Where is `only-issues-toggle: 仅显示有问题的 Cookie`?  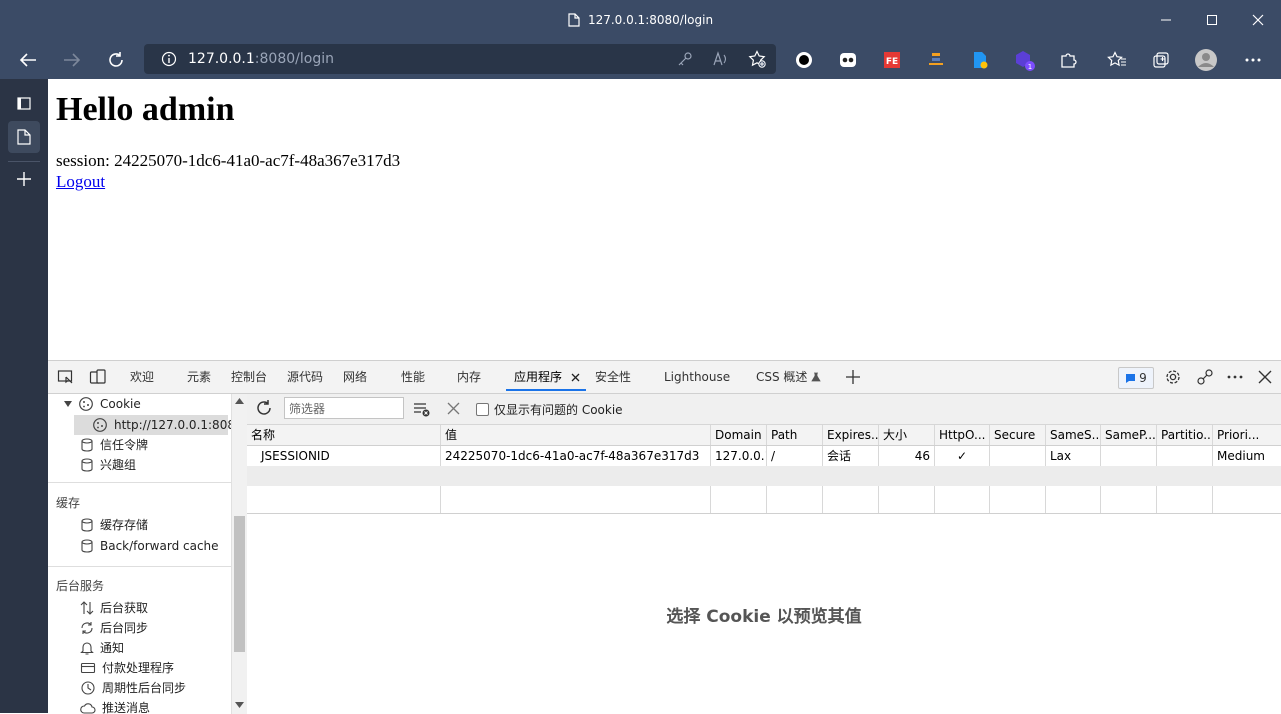
only-issues-toggle: 仅显示有问题的 Cookie is located at coordinates (549, 409).